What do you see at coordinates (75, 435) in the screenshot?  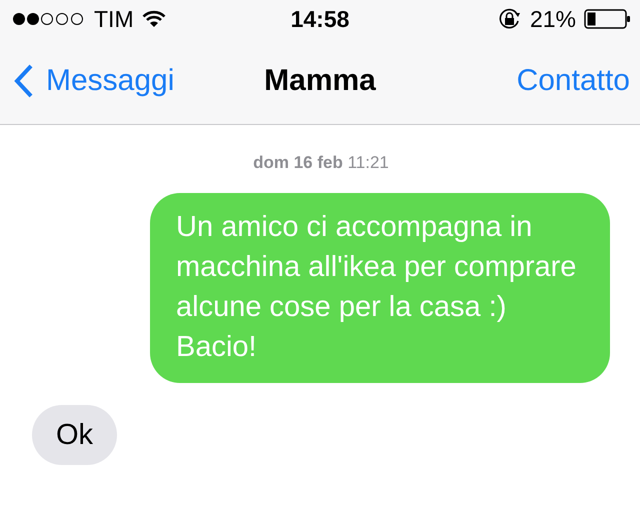 I see `received-message-bubble: Ok` at bounding box center [75, 435].